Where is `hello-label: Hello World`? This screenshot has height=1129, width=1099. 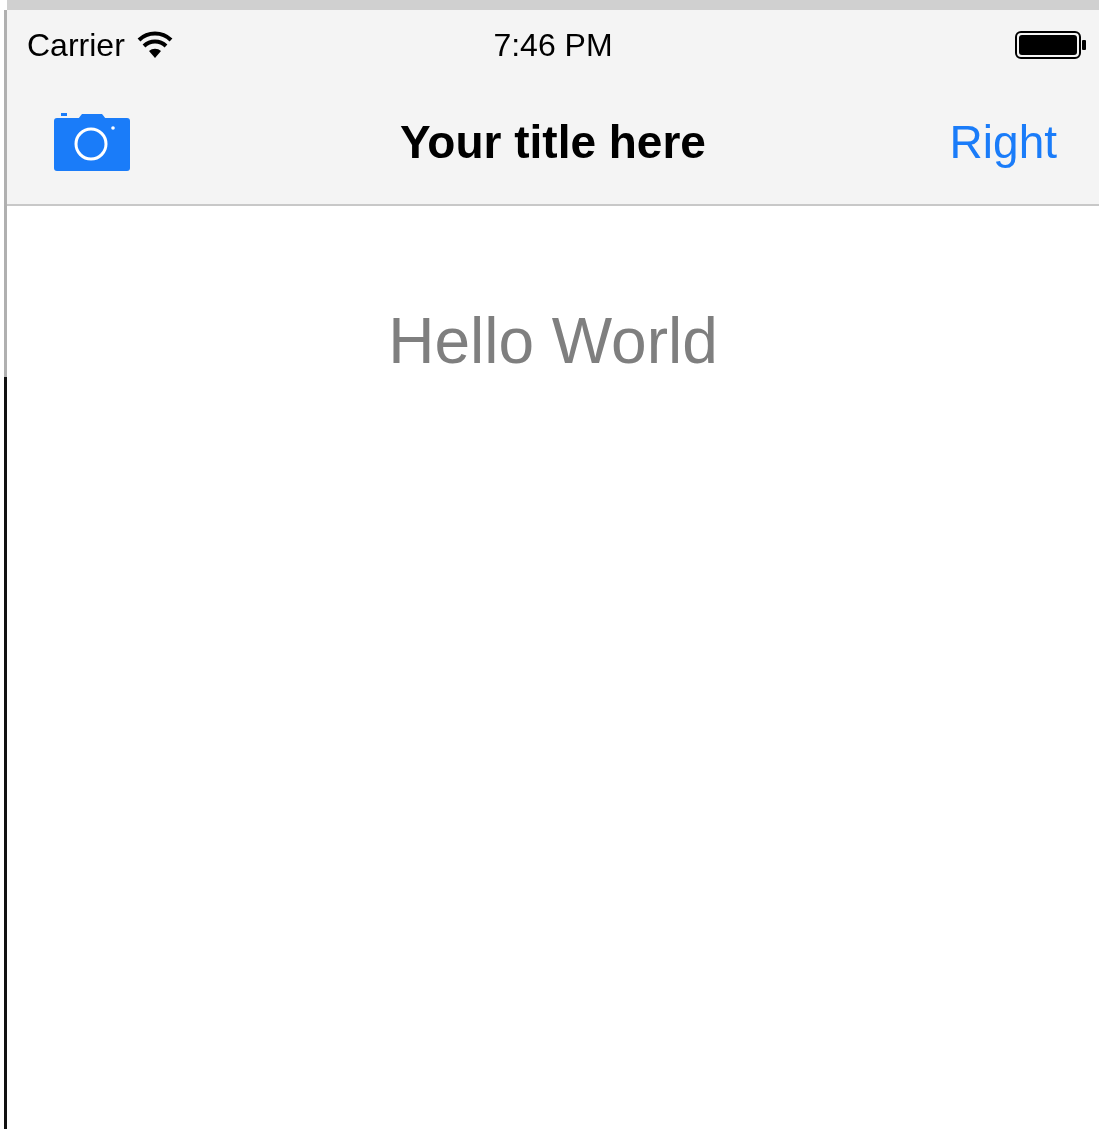 hello-label: Hello World is located at coordinates (553, 341).